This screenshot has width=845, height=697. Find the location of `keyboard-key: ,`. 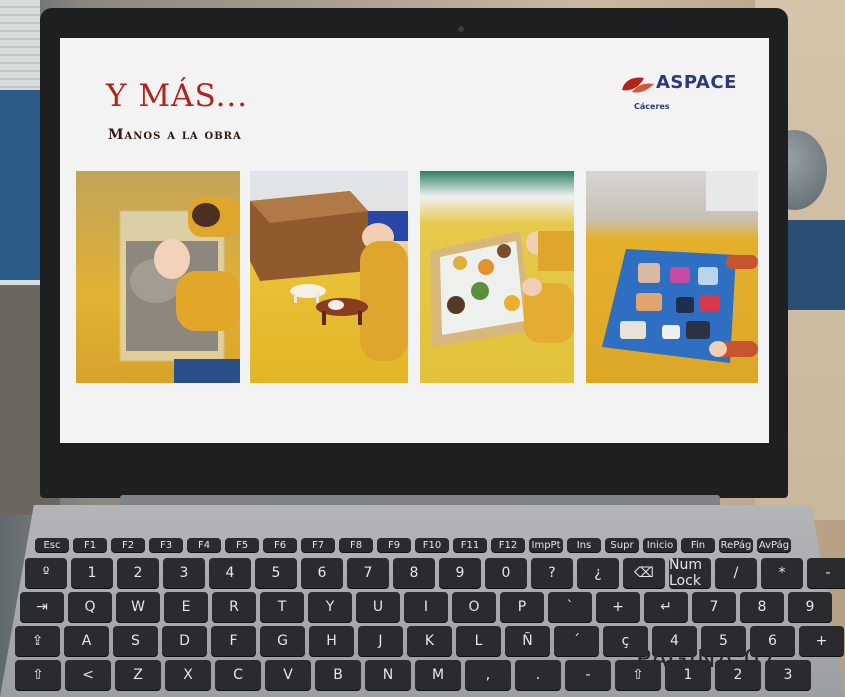

keyboard-key: , is located at coordinates (488, 675).